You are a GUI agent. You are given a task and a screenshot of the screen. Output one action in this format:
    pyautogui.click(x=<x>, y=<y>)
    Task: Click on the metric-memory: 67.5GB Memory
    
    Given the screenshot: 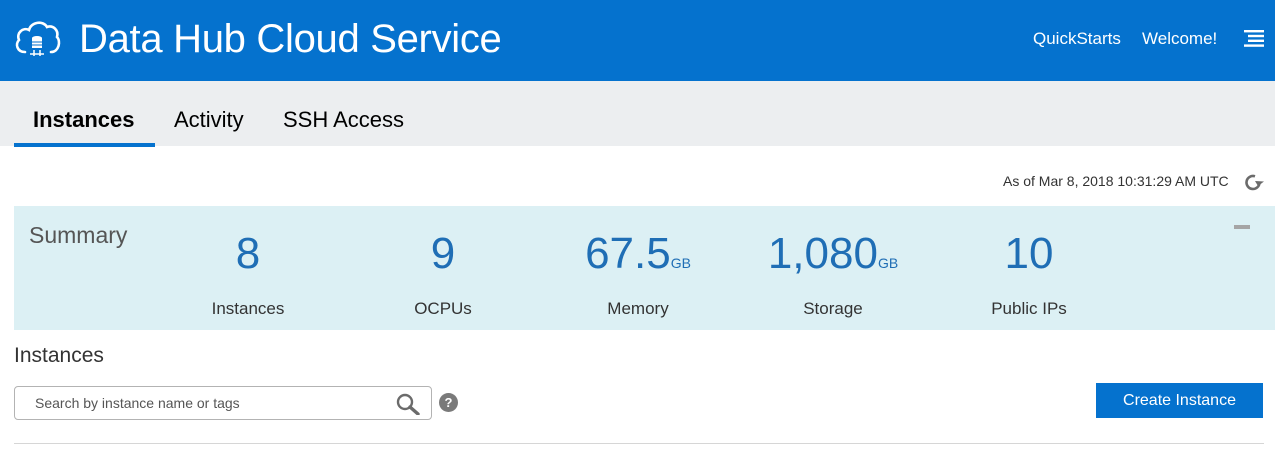 What is the action you would take?
    pyautogui.click(x=638, y=274)
    